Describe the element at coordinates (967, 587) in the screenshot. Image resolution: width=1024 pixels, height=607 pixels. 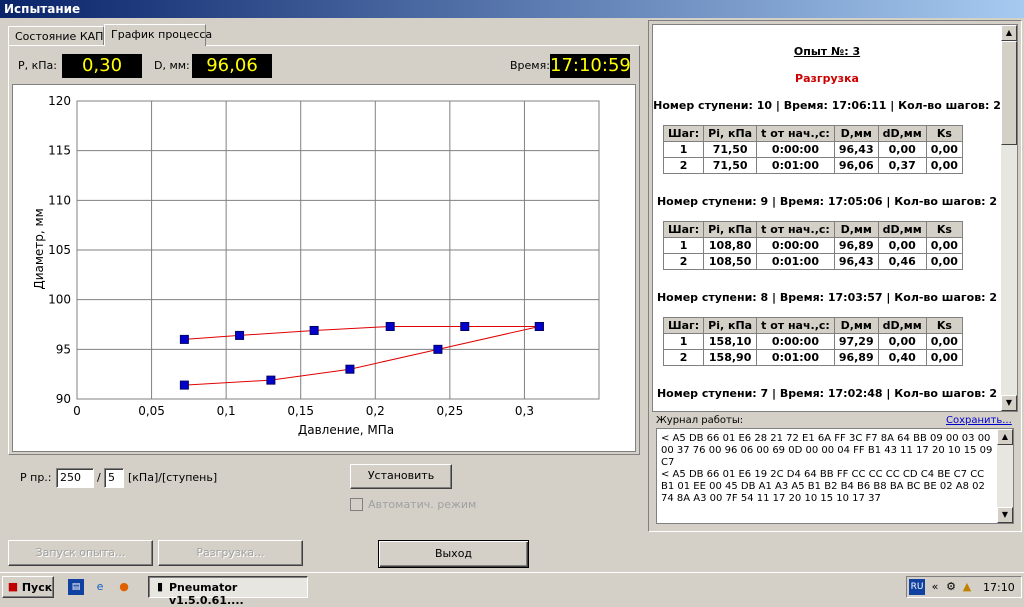
I see `warning-icon: ▲` at that location.